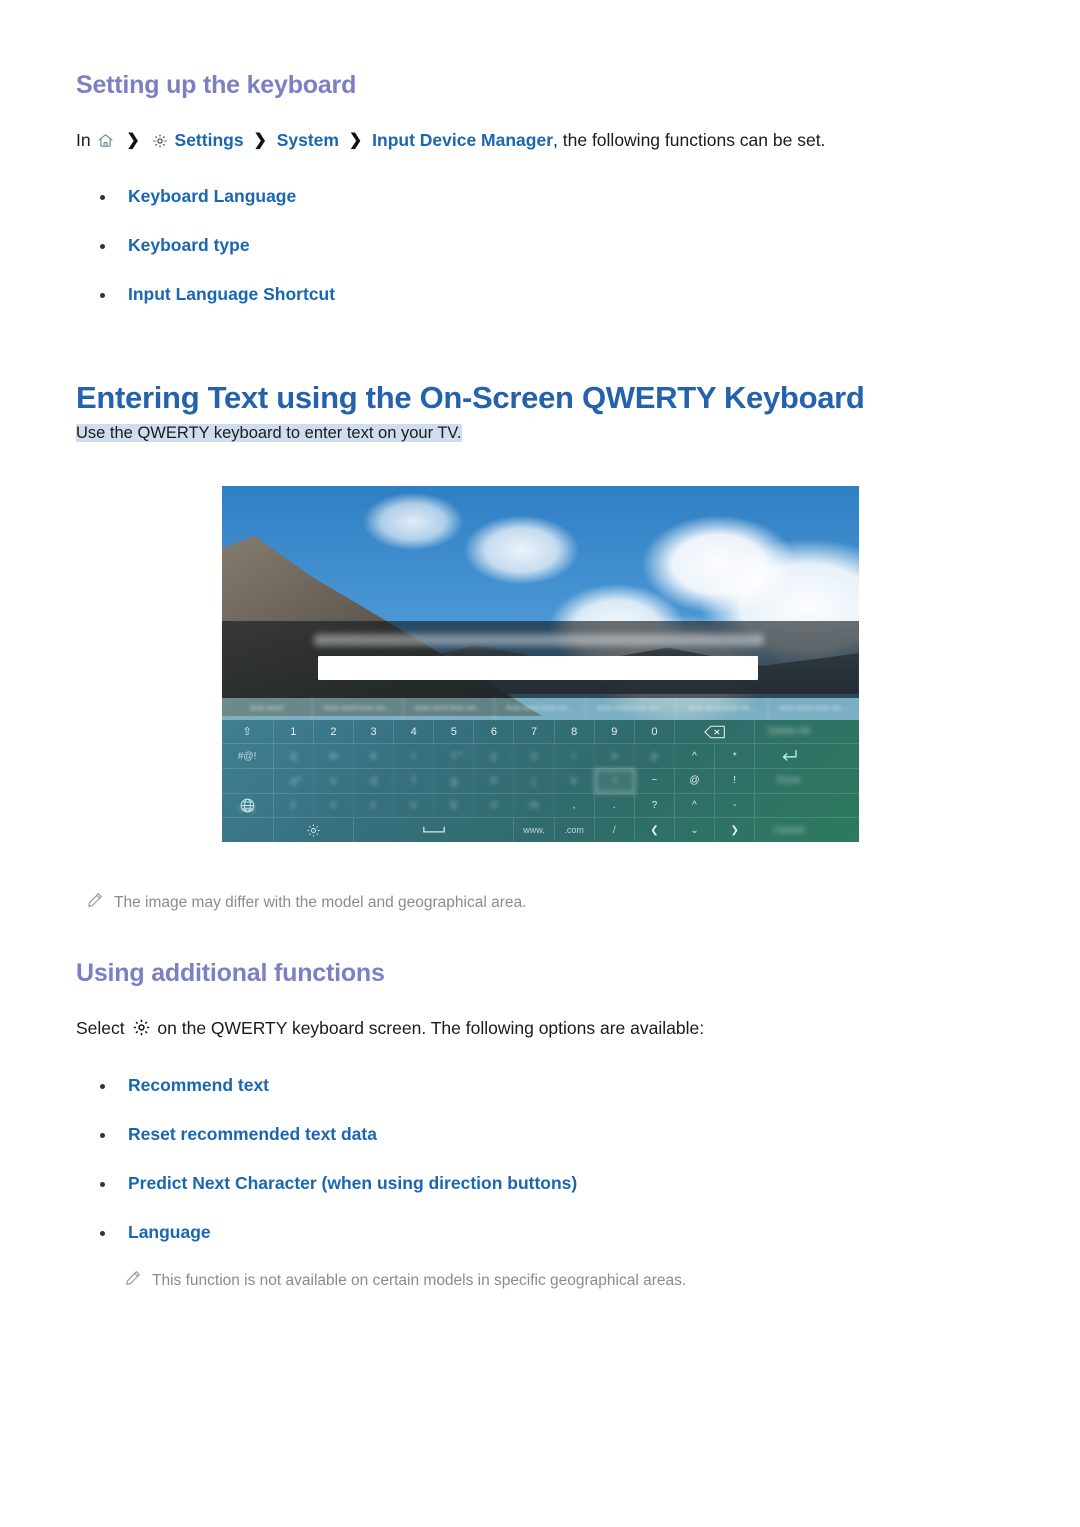 The image size is (1080, 1527). I want to click on key-q: q, so click(294, 756).